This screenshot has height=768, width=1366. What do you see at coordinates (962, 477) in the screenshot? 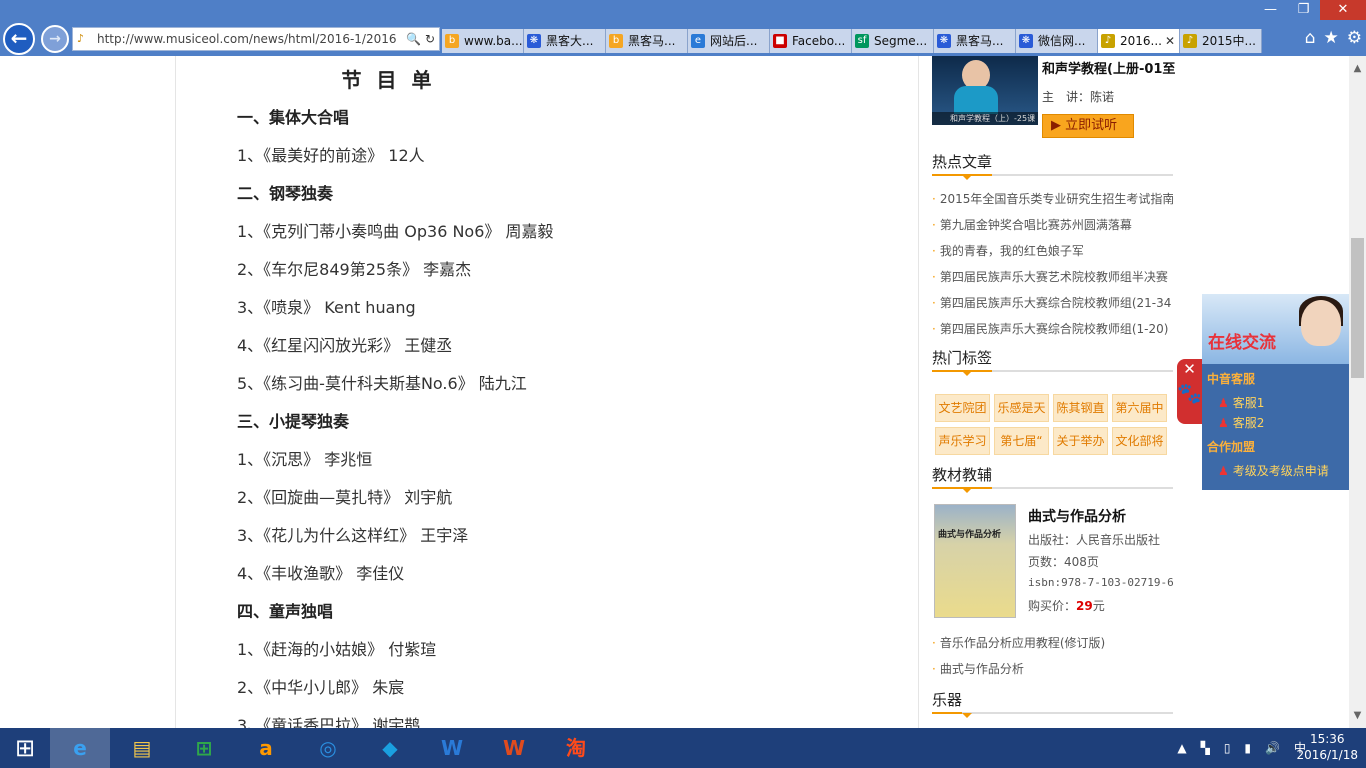
I see `textbook-heading-text: 教材教辅` at bounding box center [962, 477].